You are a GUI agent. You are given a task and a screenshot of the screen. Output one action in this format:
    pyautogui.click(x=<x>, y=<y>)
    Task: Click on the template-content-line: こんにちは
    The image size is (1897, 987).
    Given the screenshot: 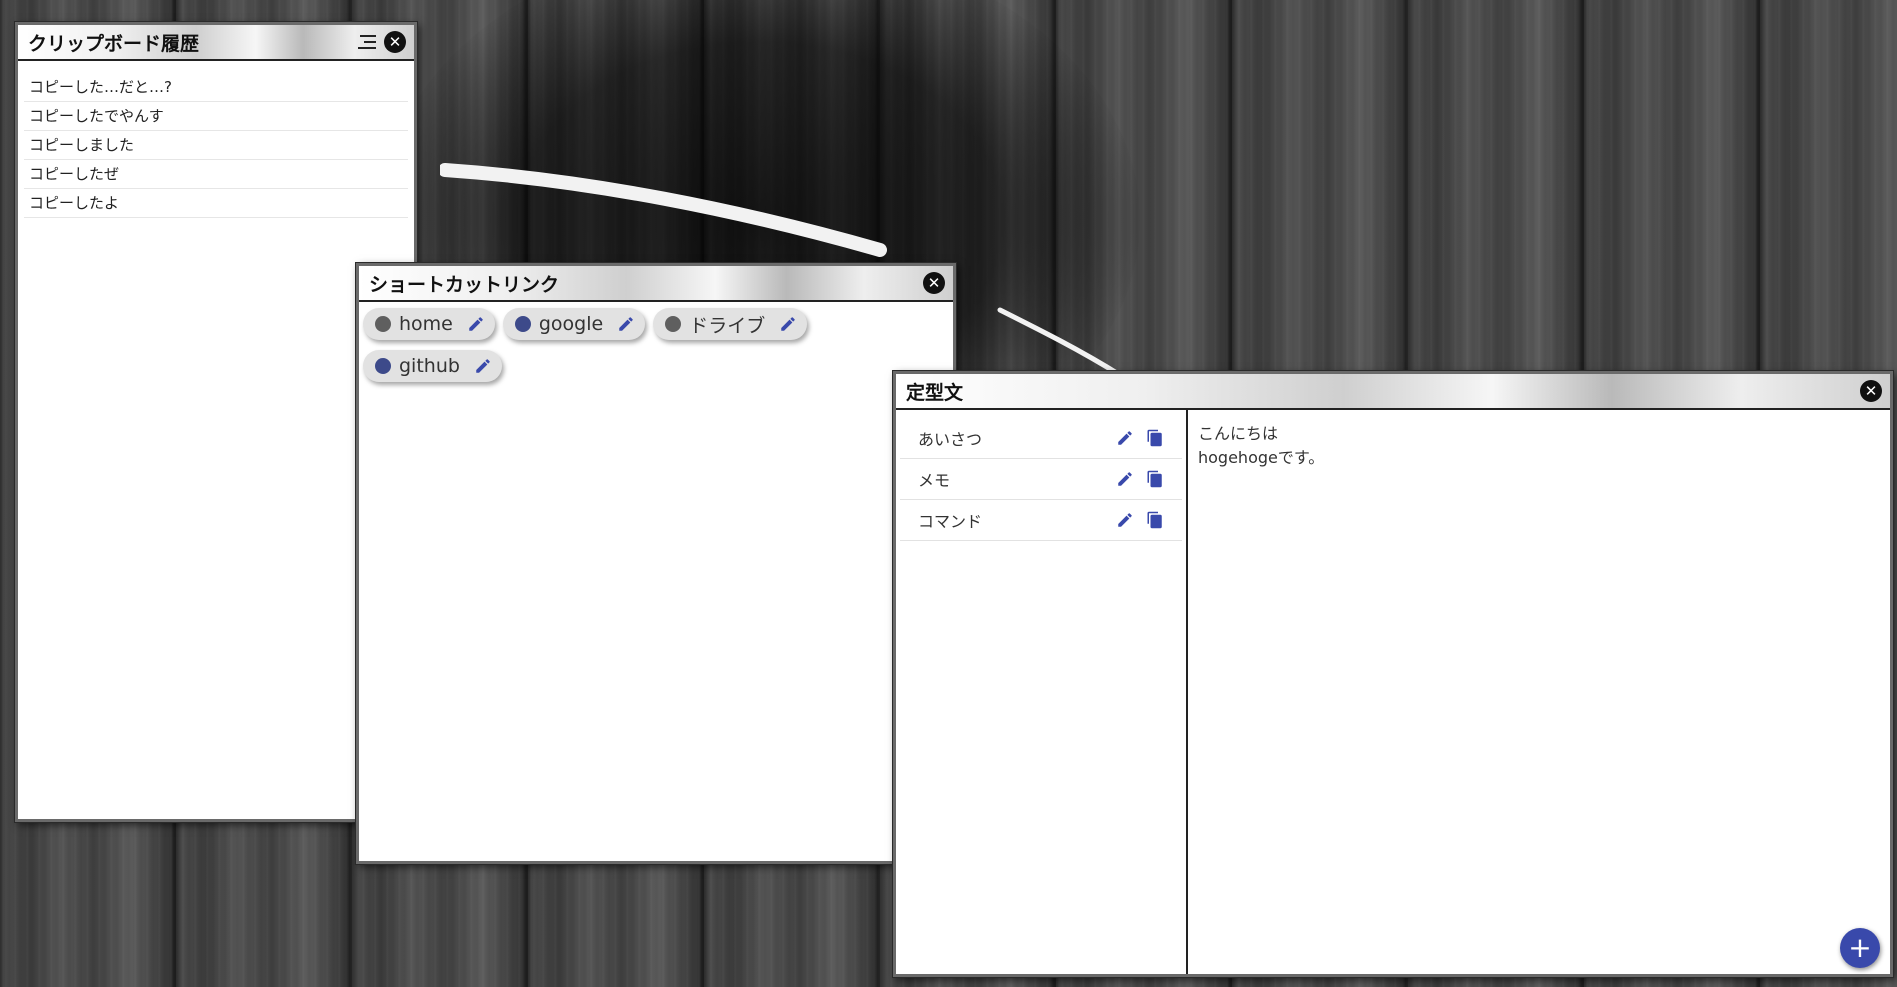 What is the action you would take?
    pyautogui.click(x=1238, y=433)
    